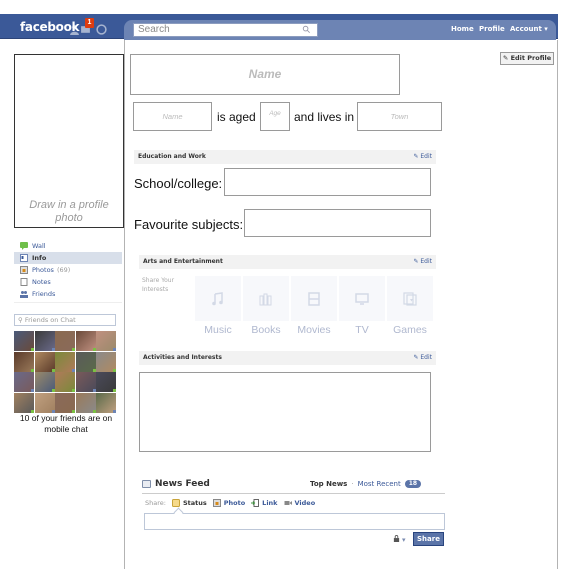 Image resolution: width=571 pixels, height=569 pixels. What do you see at coordinates (307, 30) in the screenshot?
I see `search-icon` at bounding box center [307, 30].